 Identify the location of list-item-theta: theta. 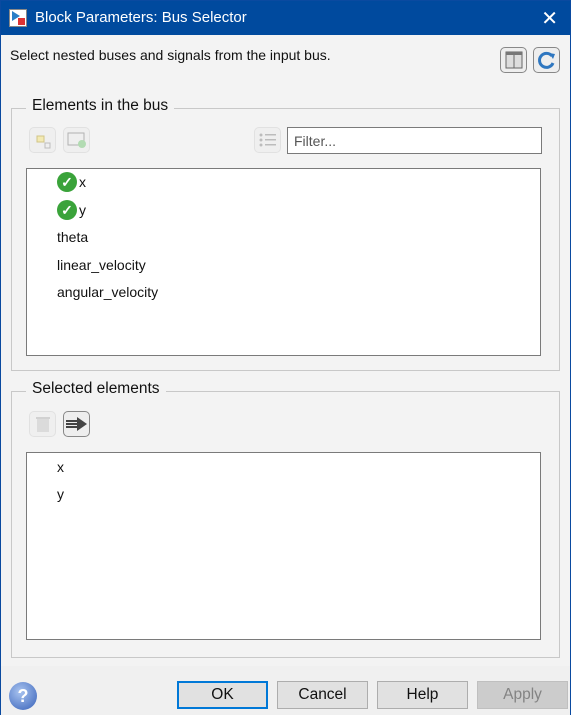
(72, 237).